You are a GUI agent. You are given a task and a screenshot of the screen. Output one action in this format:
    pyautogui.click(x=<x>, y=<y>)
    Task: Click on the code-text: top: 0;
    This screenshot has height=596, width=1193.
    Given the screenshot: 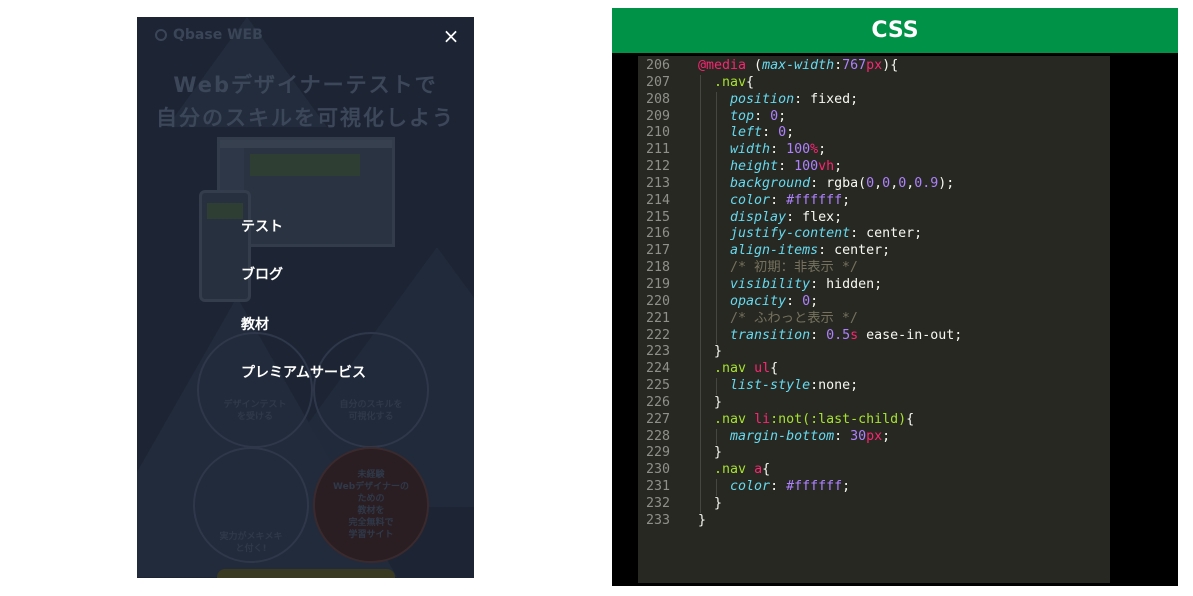 What is the action you would take?
    pyautogui.click(x=758, y=116)
    